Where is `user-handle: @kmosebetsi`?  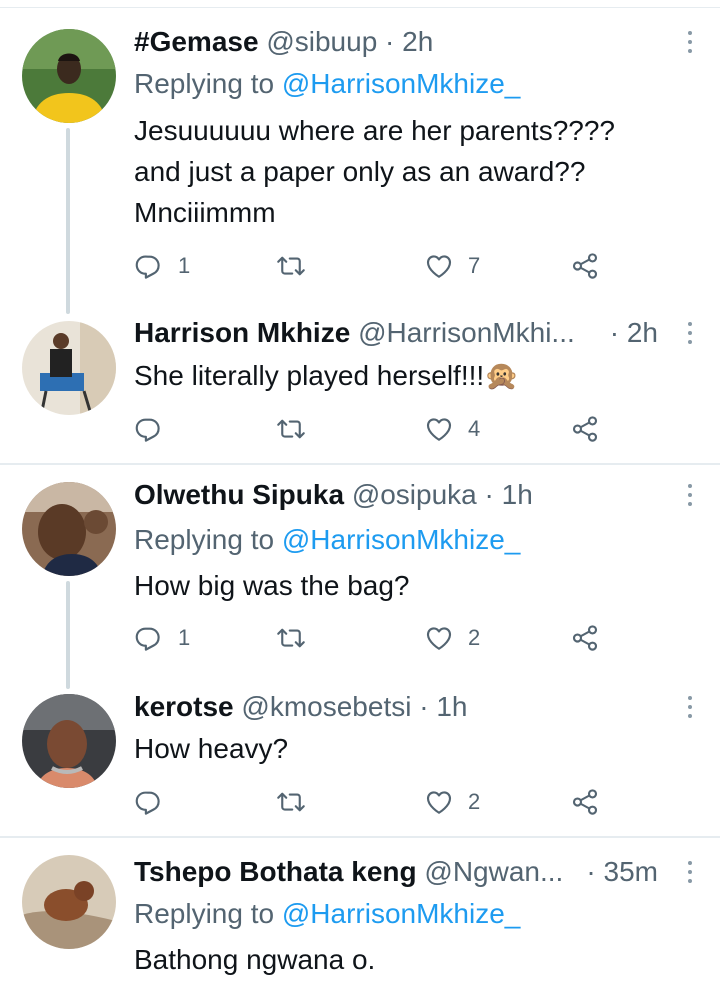 user-handle: @kmosebetsi is located at coordinates (326, 706).